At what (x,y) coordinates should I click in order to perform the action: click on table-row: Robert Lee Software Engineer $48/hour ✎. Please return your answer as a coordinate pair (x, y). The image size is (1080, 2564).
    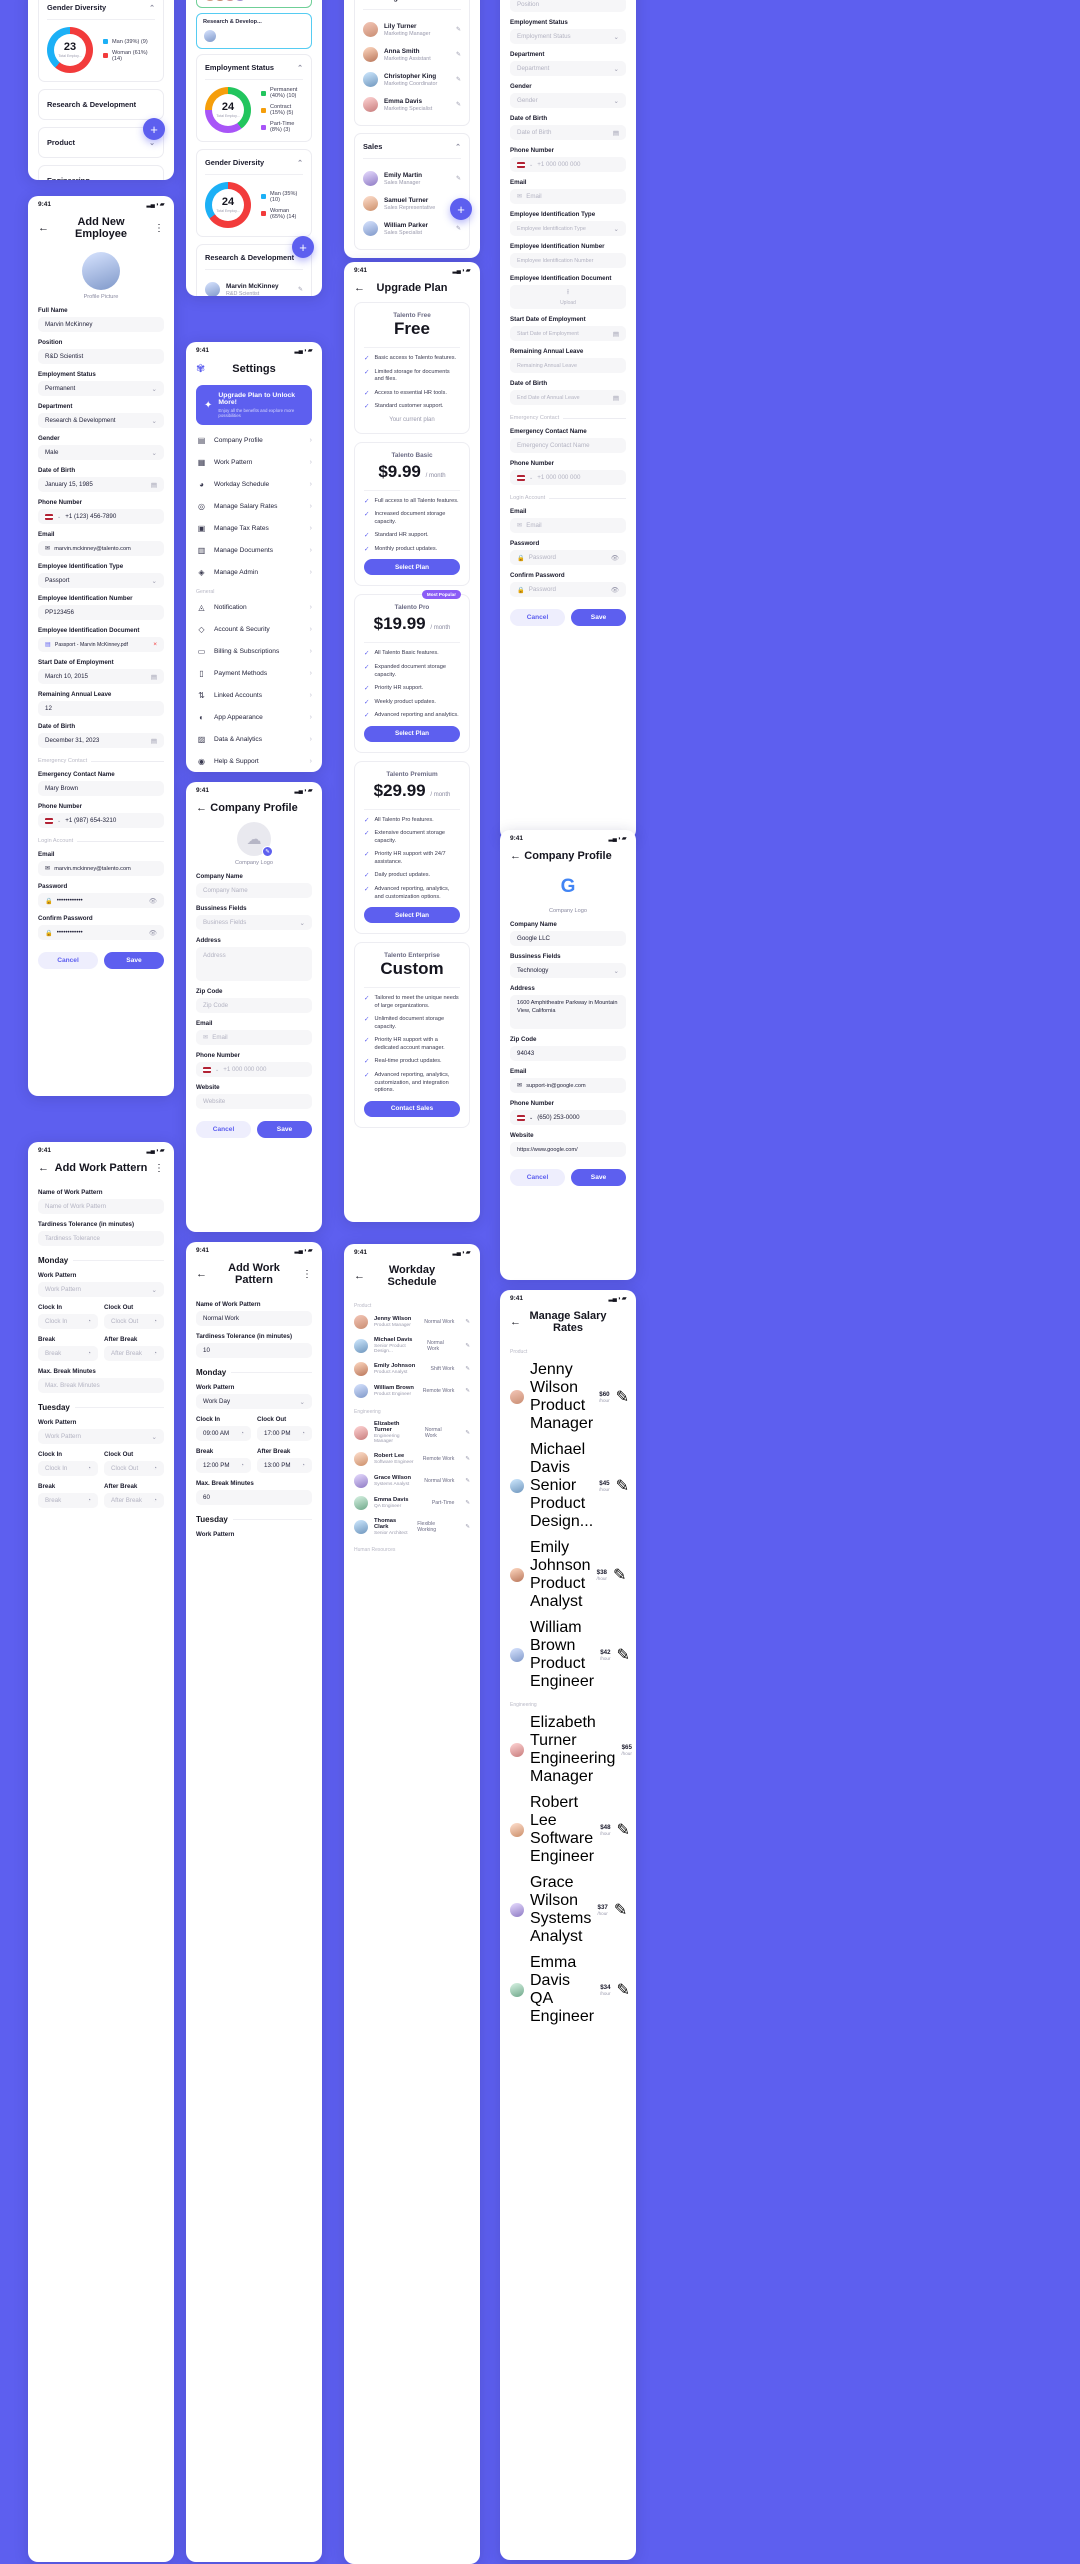
    Looking at the image, I should click on (570, 1830).